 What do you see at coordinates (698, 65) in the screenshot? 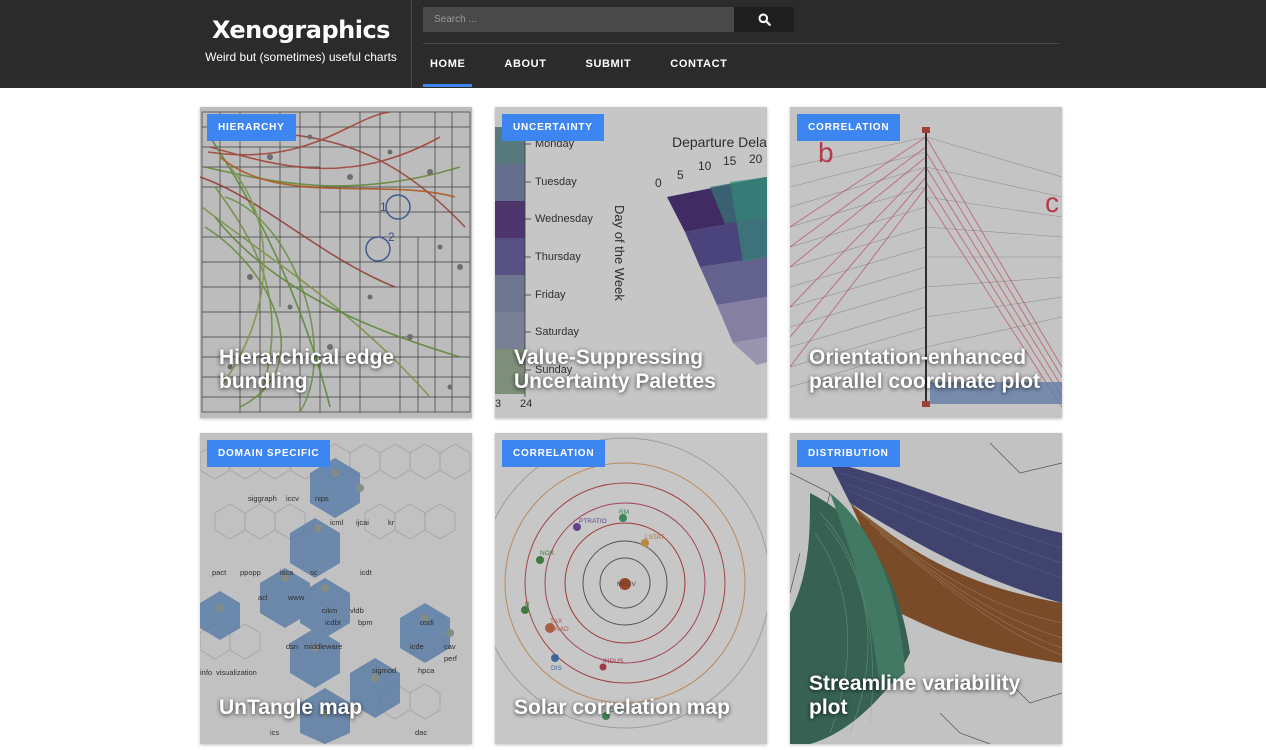
I see `nav-item-contact: CONTACT` at bounding box center [698, 65].